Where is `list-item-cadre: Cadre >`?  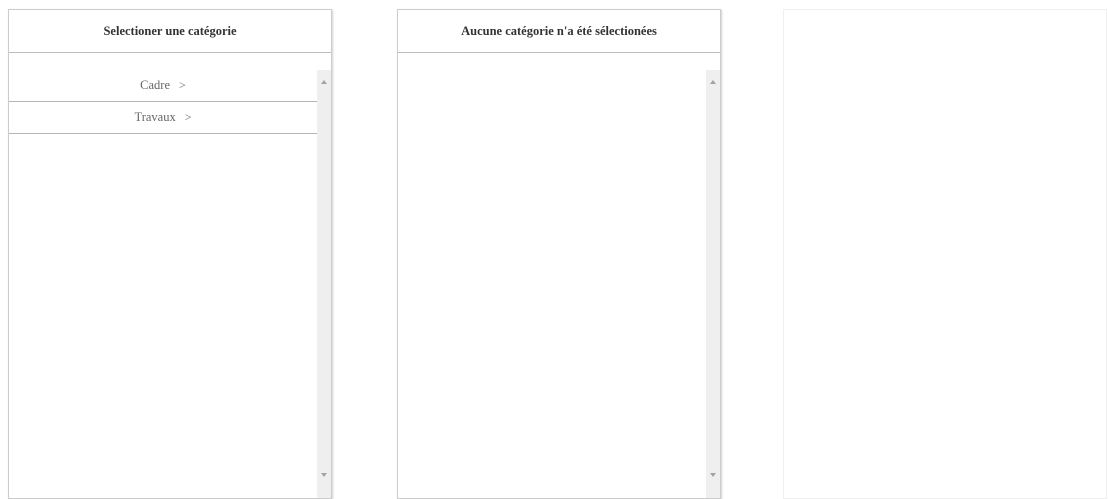
list-item-cadre: Cadre > is located at coordinates (163, 86).